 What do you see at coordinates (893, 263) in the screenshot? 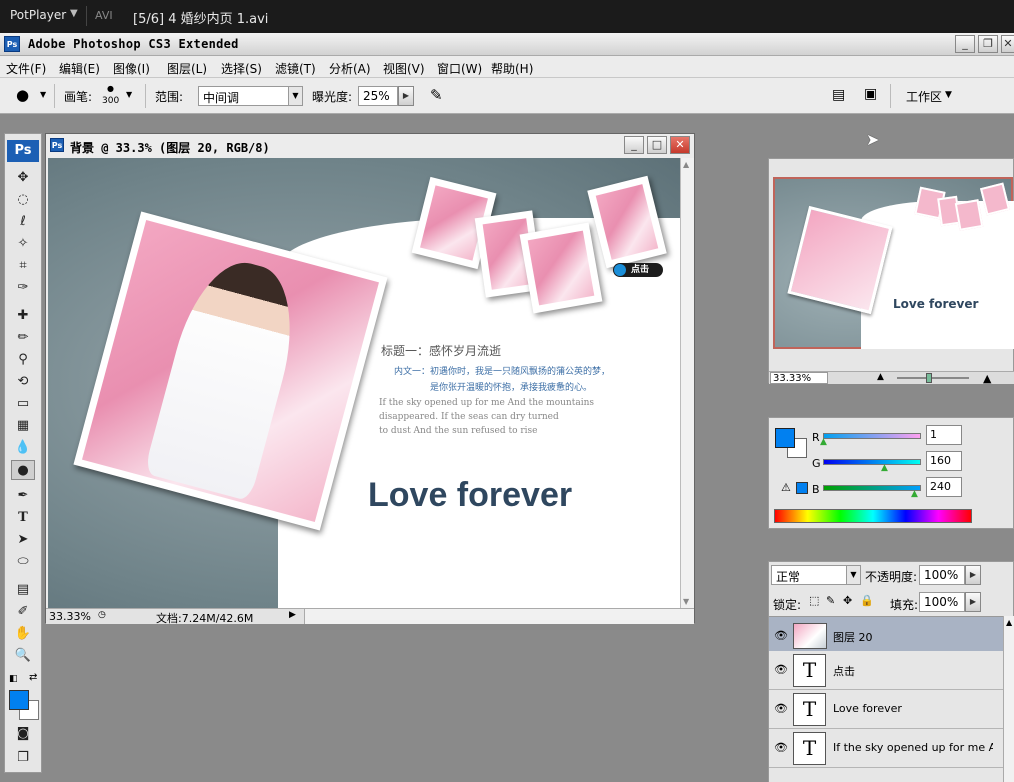
I see `navigator-preview: Love forever` at bounding box center [893, 263].